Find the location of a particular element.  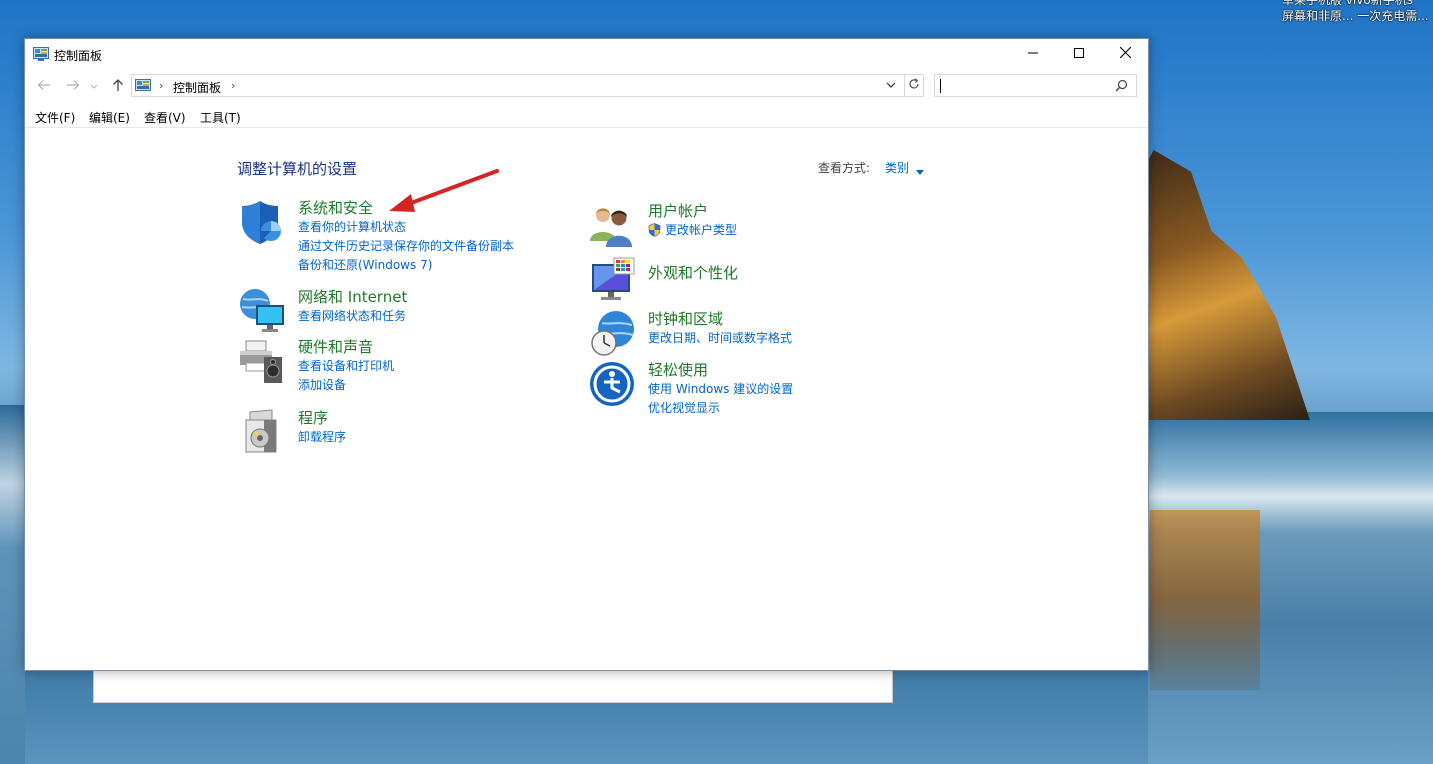

category-text: 程序 卸载程序 is located at coordinates (448, 427).